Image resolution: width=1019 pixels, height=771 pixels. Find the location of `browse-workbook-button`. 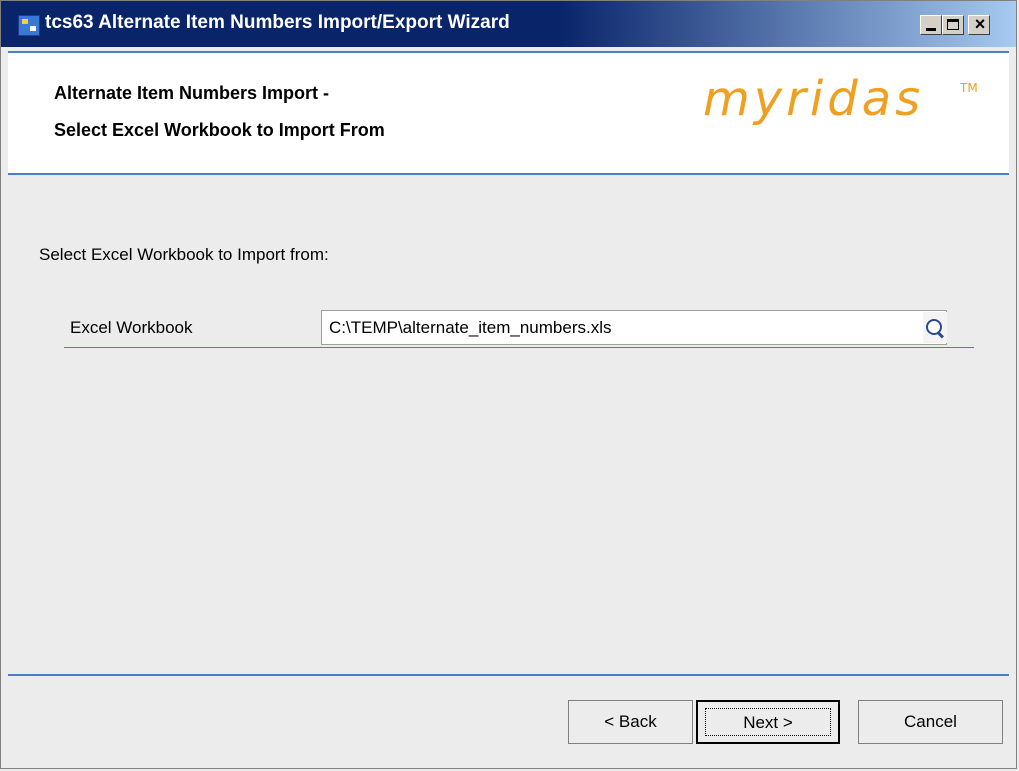

browse-workbook-button is located at coordinates (935, 327).